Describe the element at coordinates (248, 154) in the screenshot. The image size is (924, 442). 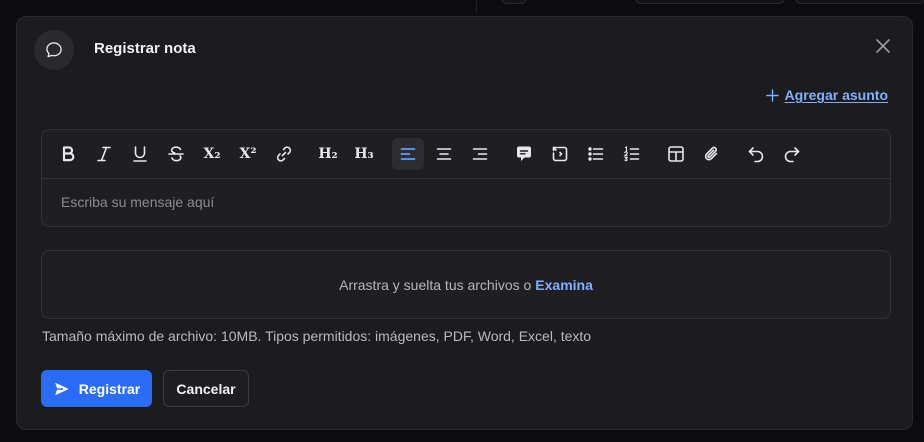
I see `superscript-button: X²` at that location.